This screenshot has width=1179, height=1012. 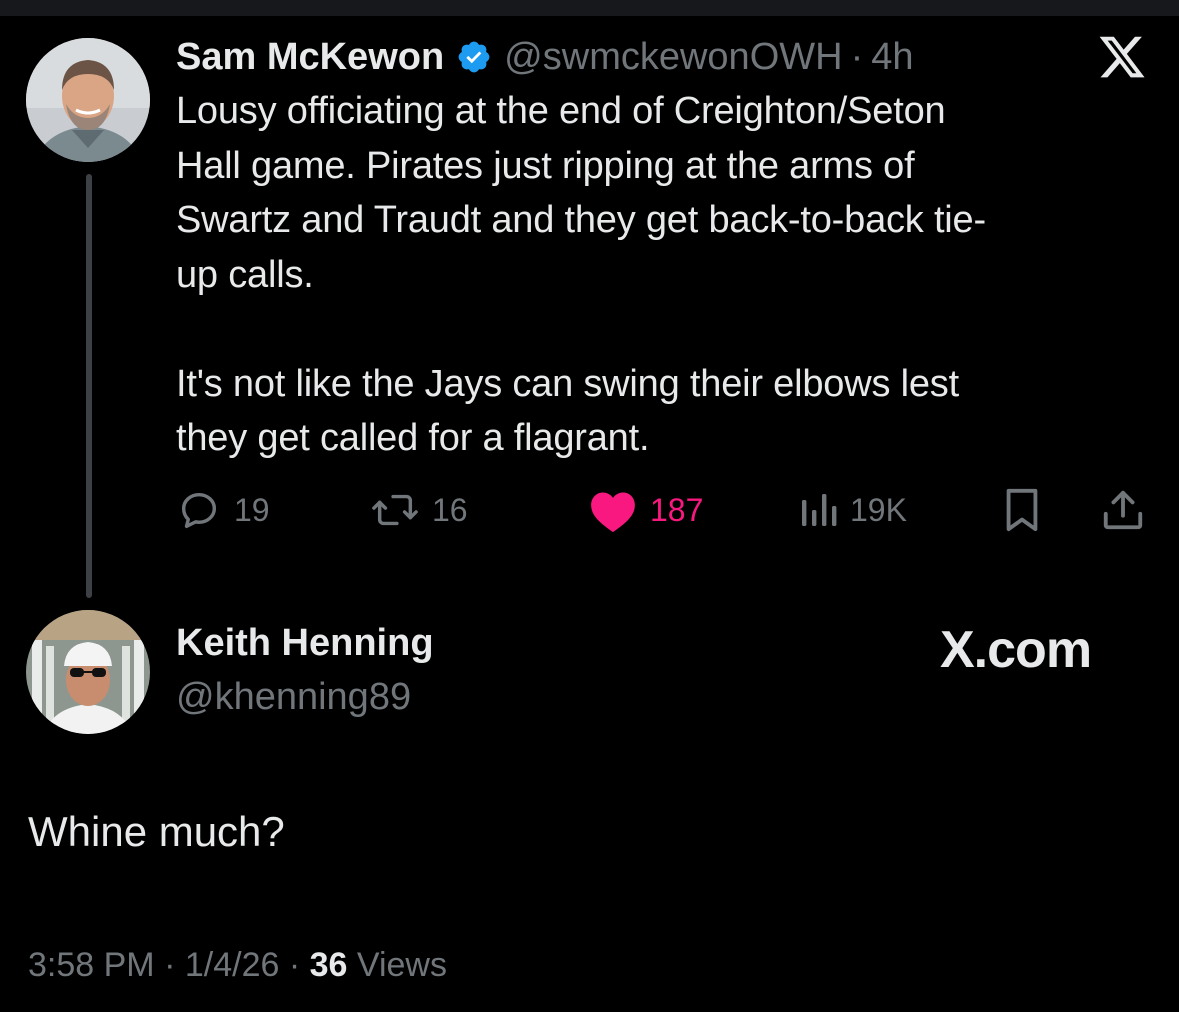 I want to click on bookmark-action, so click(x=1022, y=510).